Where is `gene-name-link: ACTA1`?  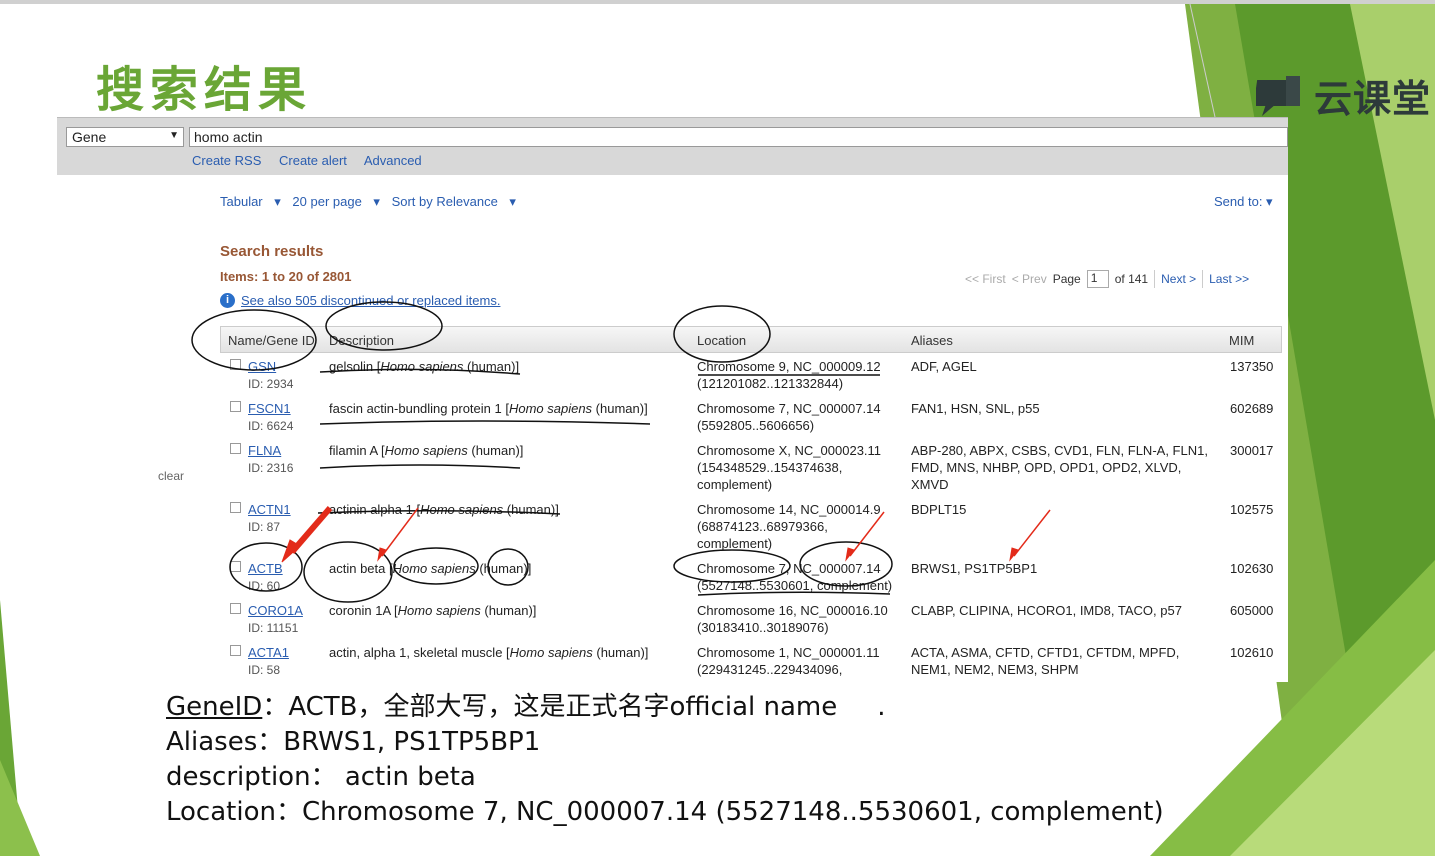
gene-name-link: ACTA1 is located at coordinates (268, 652).